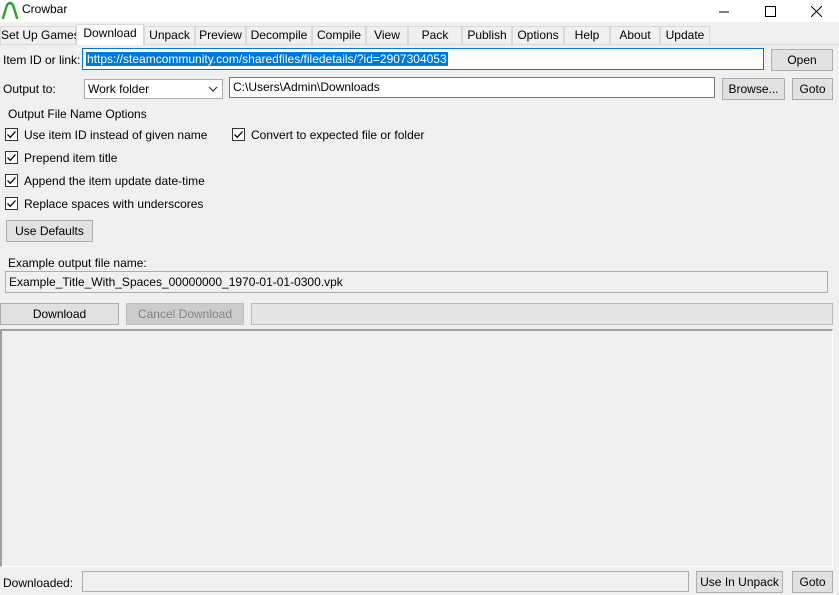 The height and width of the screenshot is (595, 839). I want to click on item-id-label: Item ID or link:, so click(42, 60).